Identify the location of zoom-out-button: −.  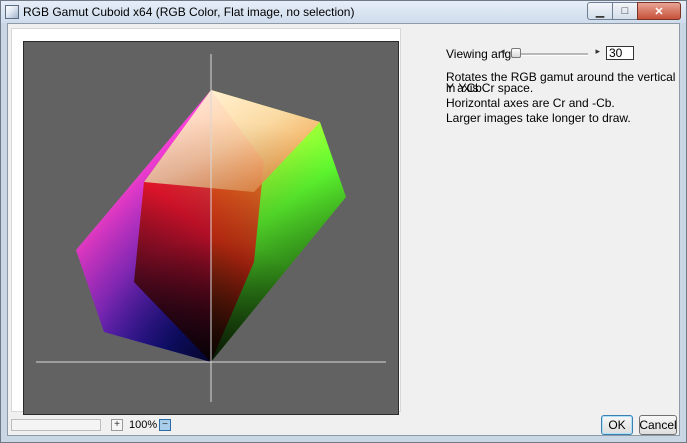
(165, 425).